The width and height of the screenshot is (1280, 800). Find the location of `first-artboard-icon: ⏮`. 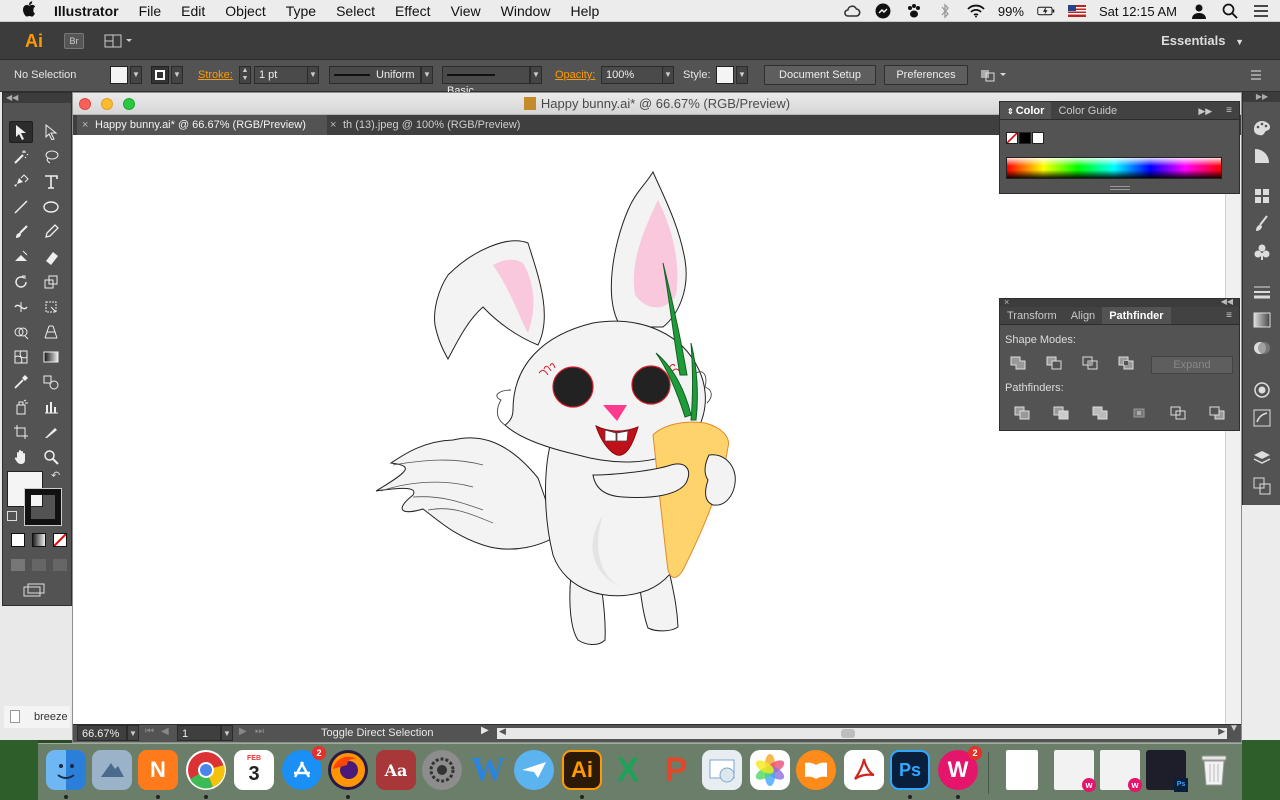

first-artboard-icon: ⏮ is located at coordinates (149, 731).